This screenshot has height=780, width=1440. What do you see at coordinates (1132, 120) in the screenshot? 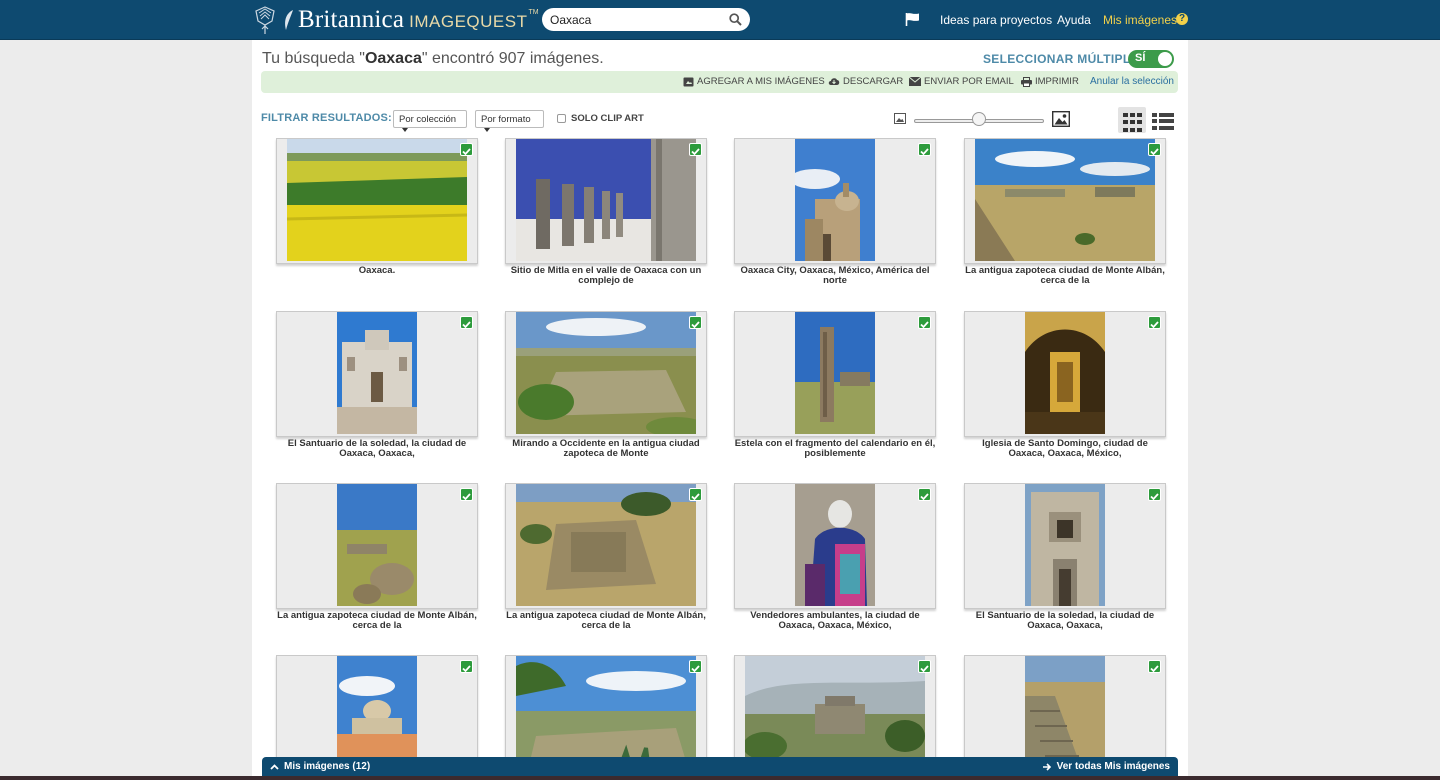
I see `grid-view-button` at bounding box center [1132, 120].